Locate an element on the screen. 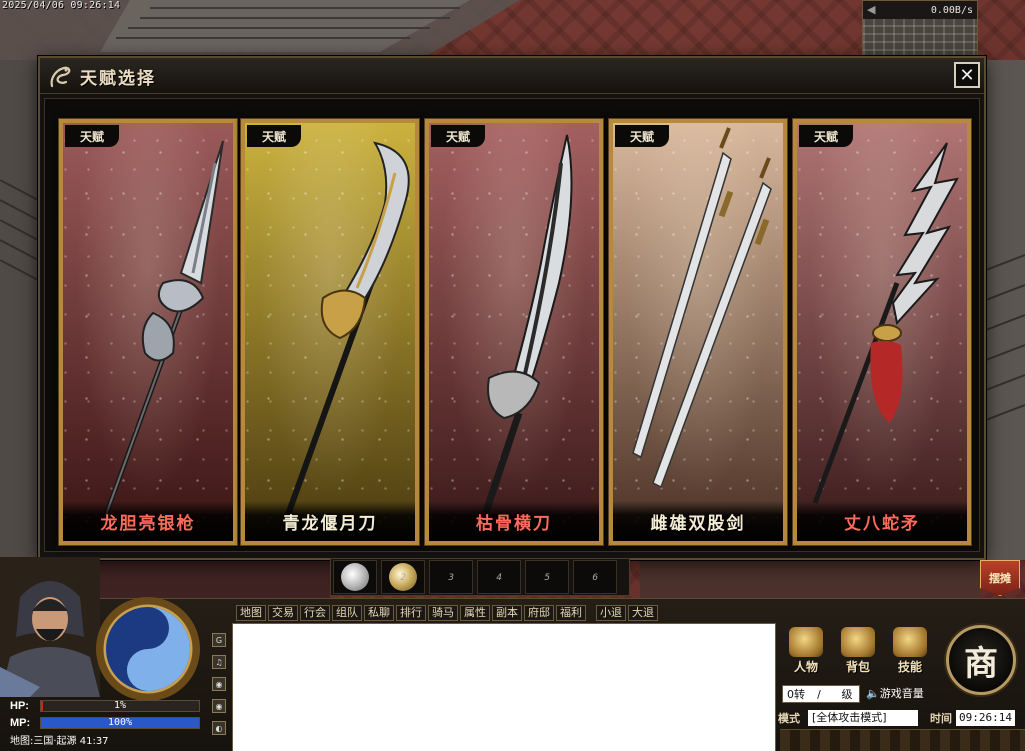  character-button: 人物 is located at coordinates (806, 651).